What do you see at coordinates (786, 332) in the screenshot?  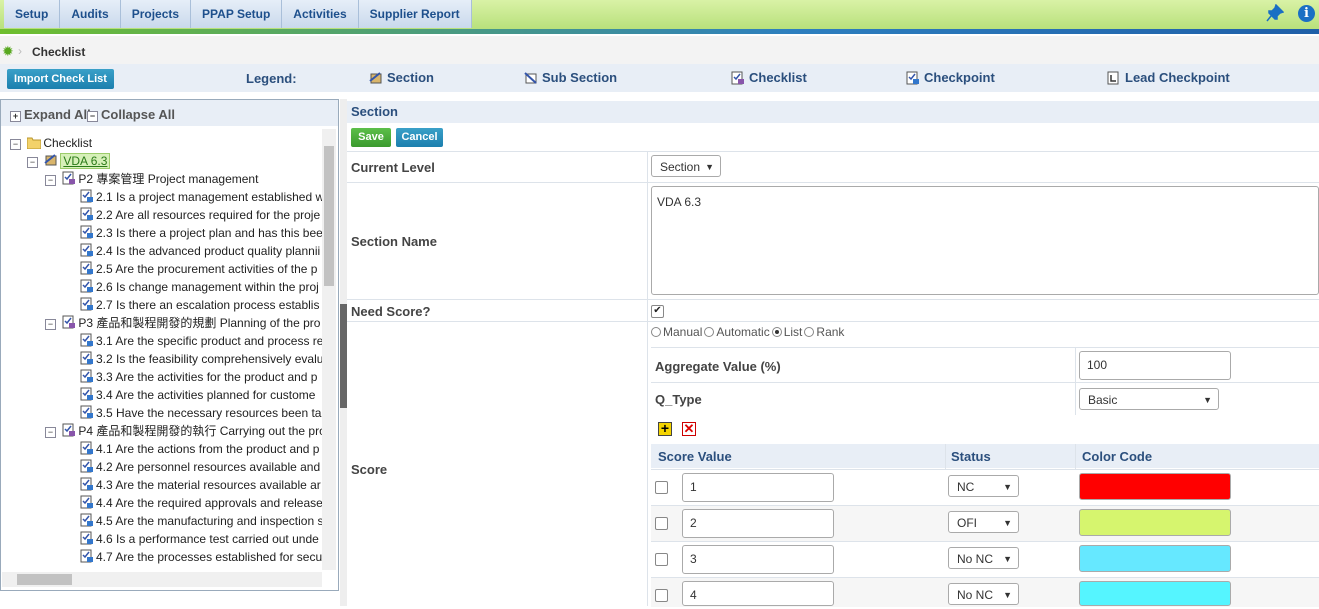 I see `radio-list: List` at bounding box center [786, 332].